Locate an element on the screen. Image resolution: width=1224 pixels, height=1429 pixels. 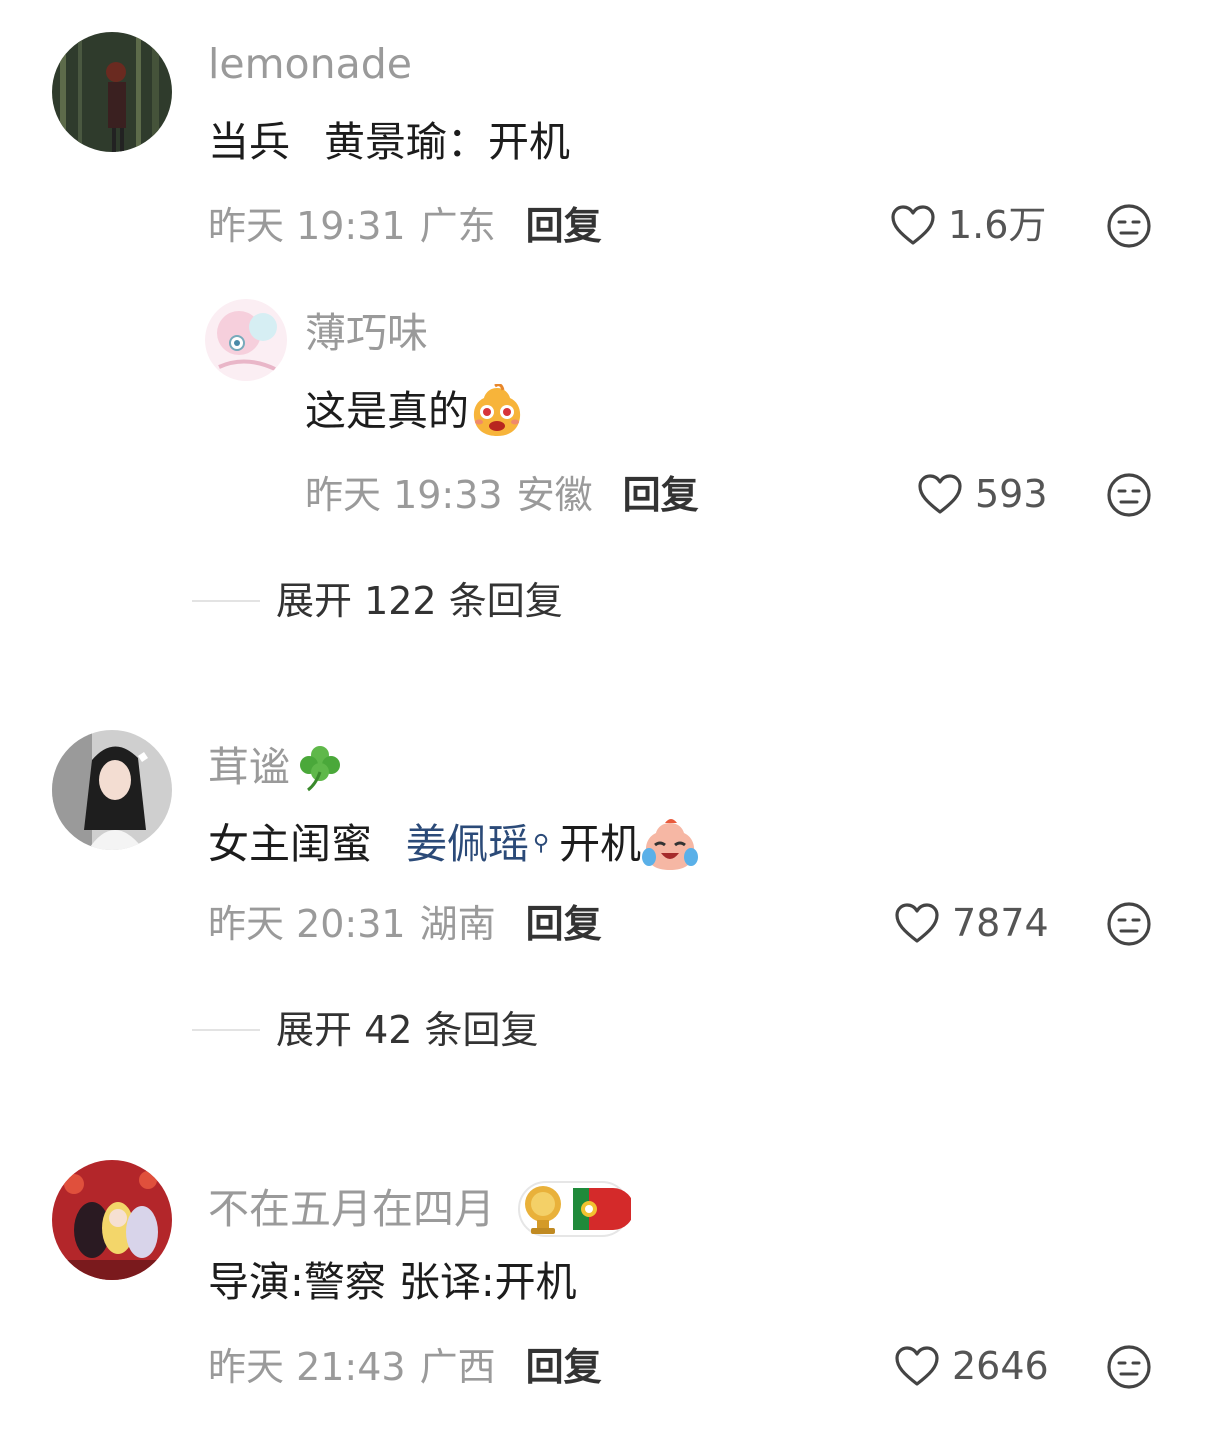
like-button: 593 is located at coordinates (982, 494).